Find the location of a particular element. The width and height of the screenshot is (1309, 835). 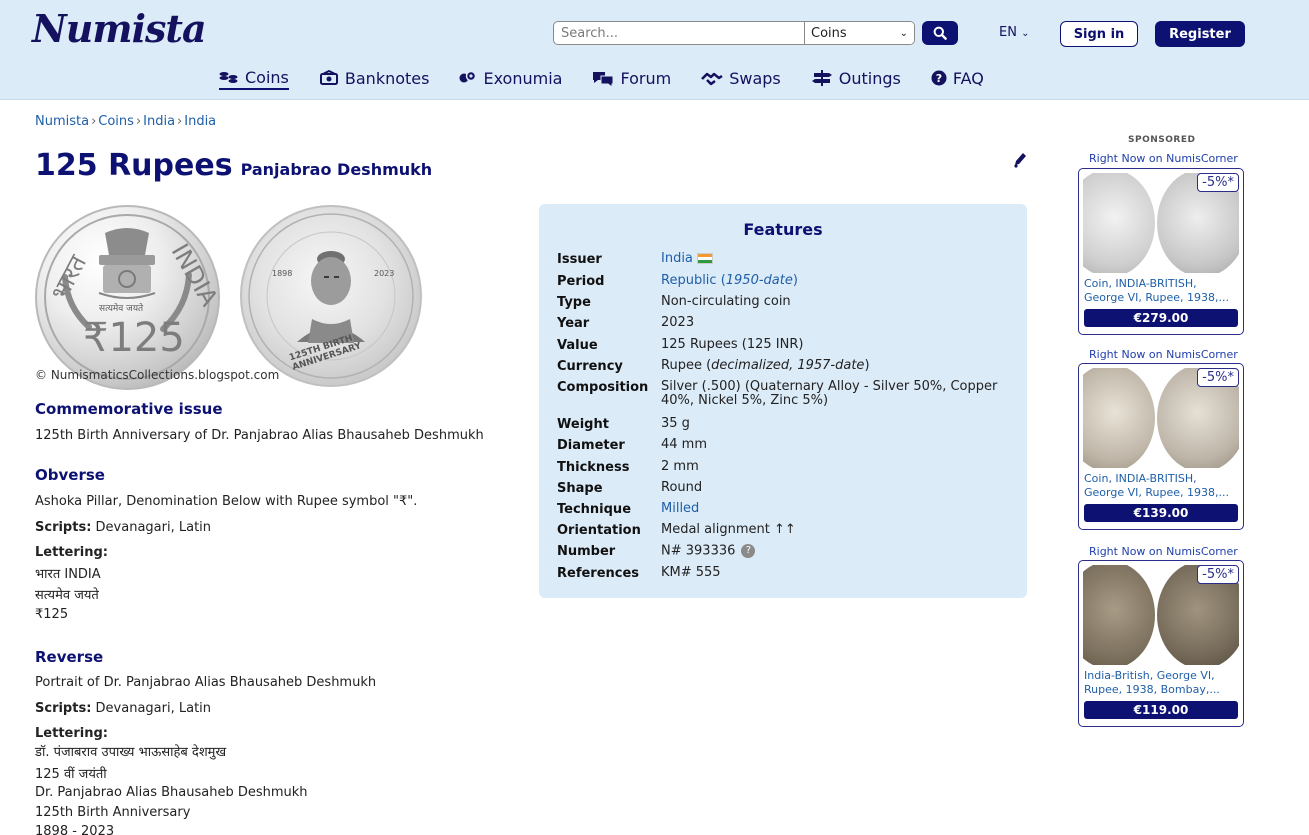

help-icon: ? is located at coordinates (748, 551).